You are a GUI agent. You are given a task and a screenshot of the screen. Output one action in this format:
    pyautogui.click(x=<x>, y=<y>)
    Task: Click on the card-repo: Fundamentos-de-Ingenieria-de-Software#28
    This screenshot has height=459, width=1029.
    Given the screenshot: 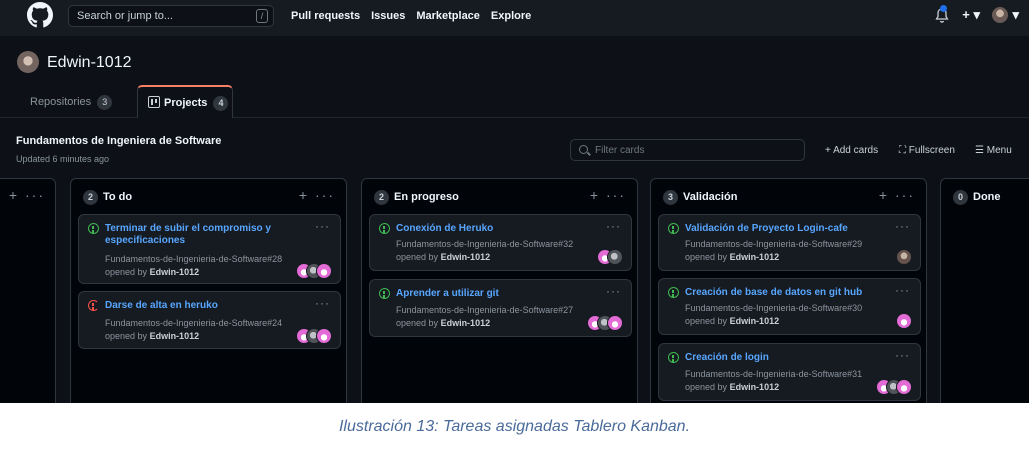 What is the action you would take?
    pyautogui.click(x=193, y=259)
    